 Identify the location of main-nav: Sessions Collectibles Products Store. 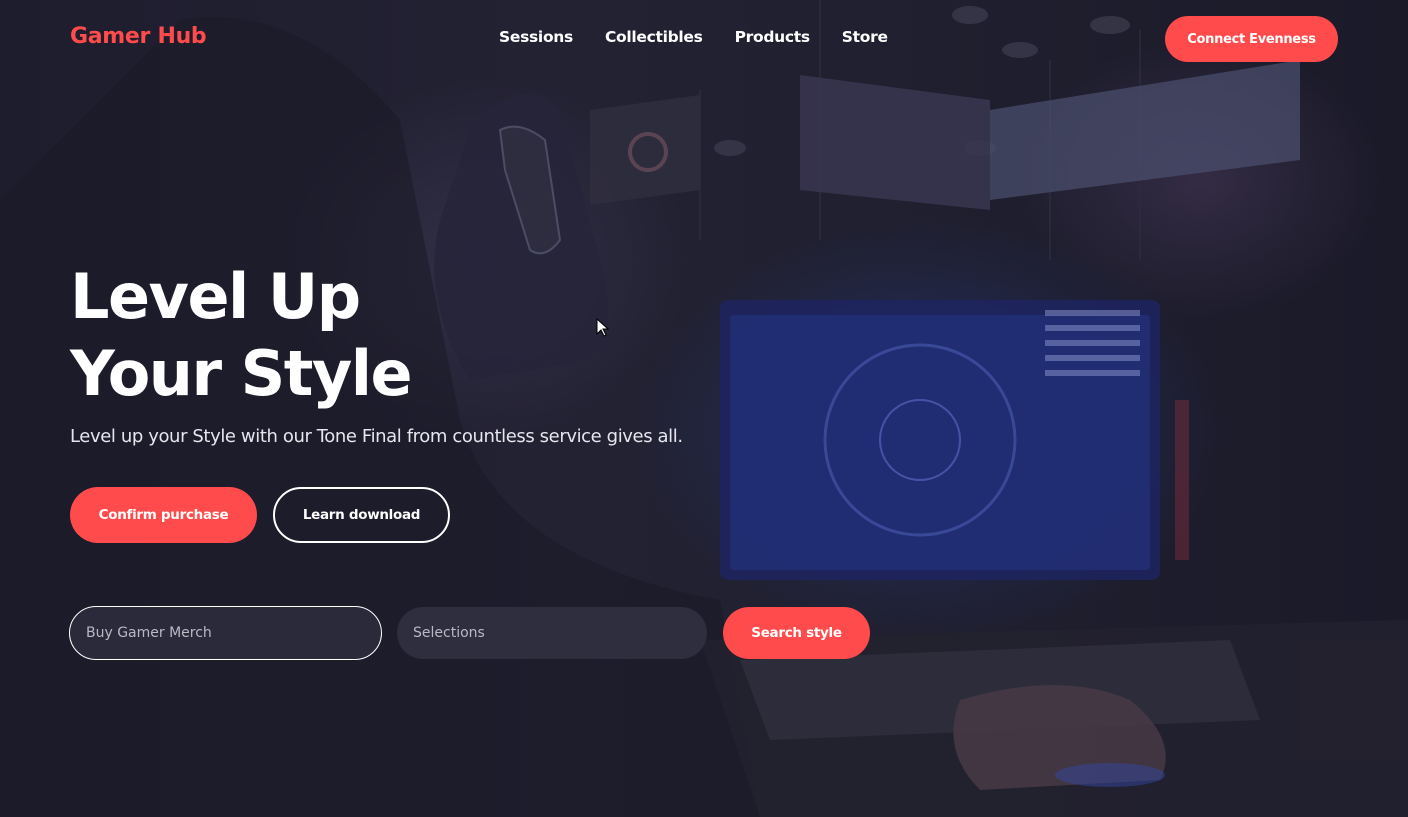
(693, 37).